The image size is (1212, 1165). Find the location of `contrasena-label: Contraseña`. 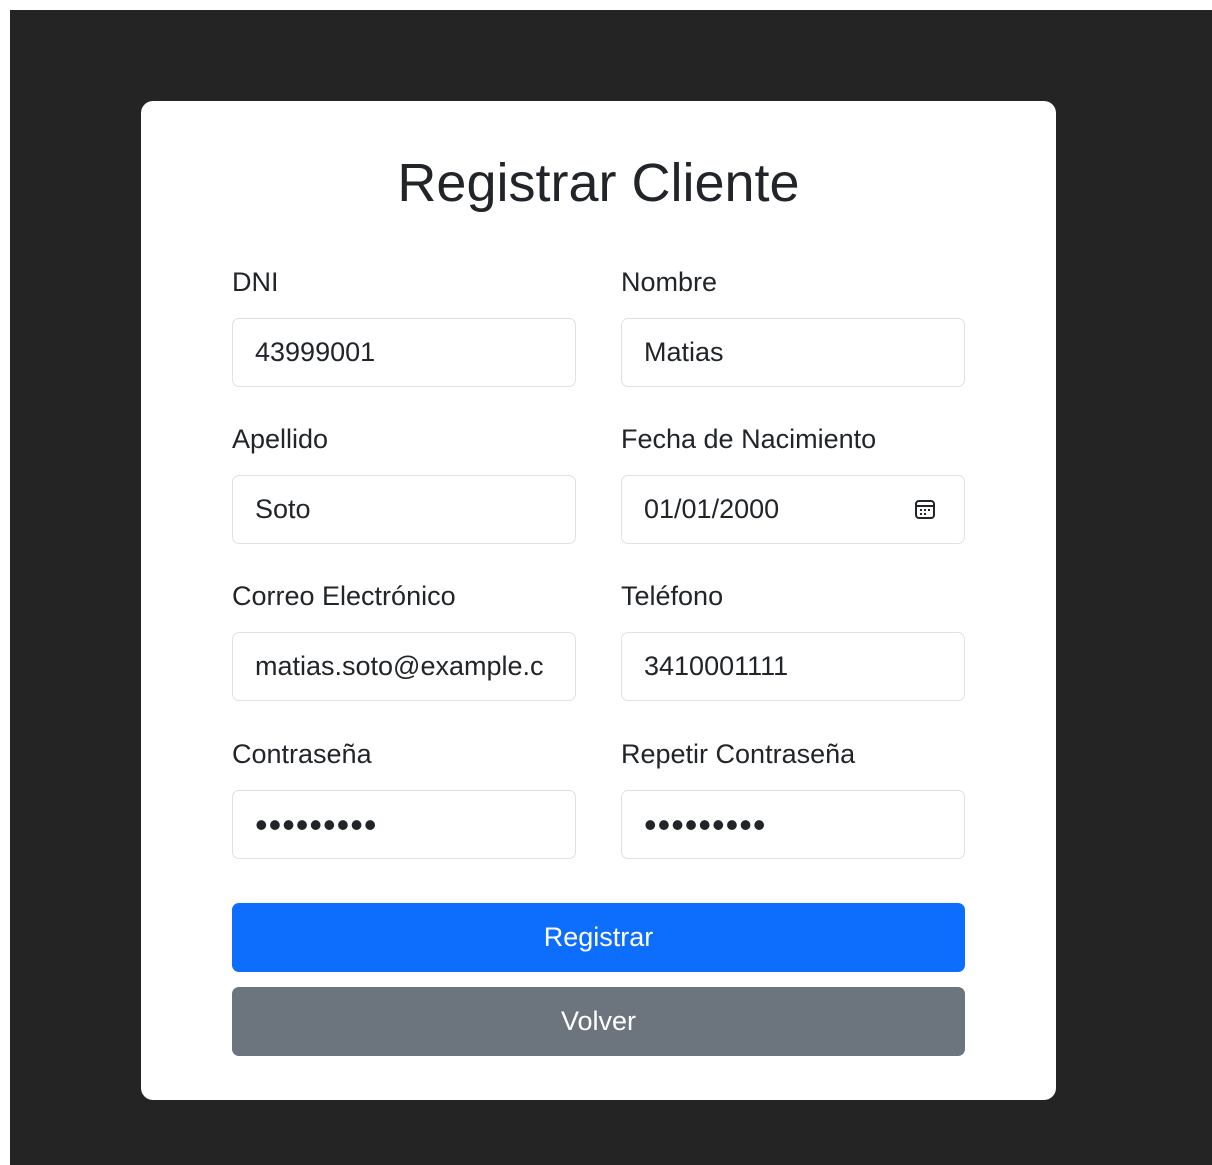

contrasena-label: Contraseña is located at coordinates (302, 754).